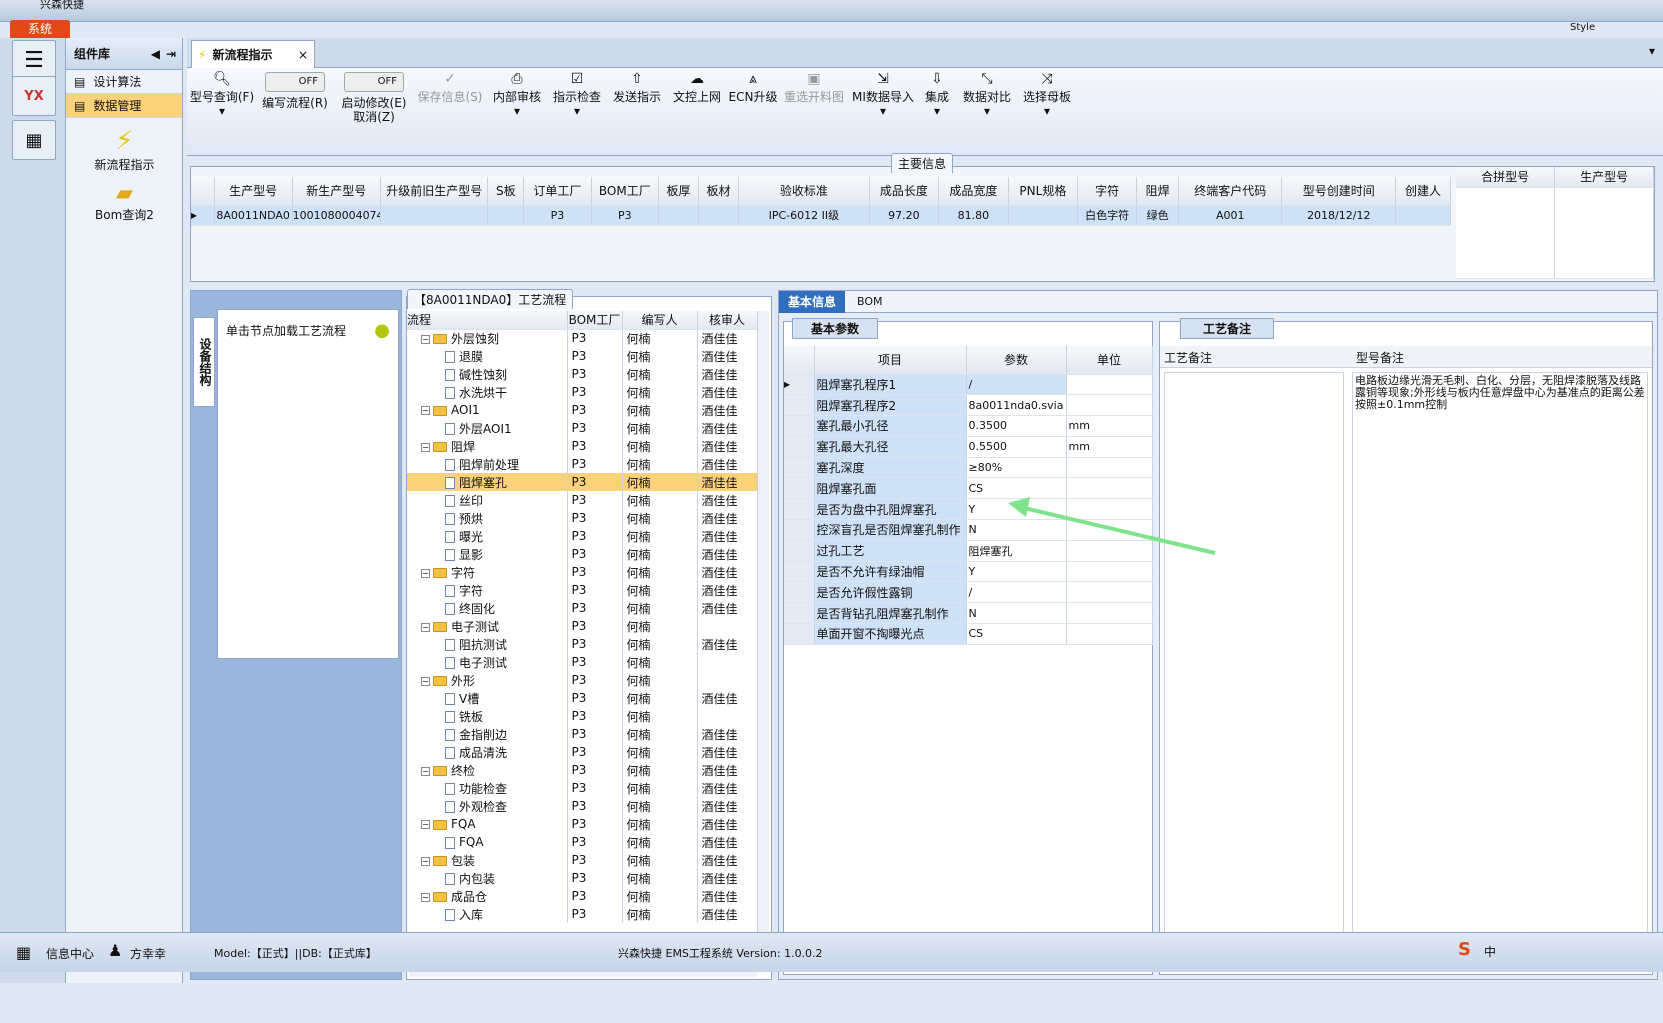 This screenshot has width=1663, height=1023. What do you see at coordinates (1254, 671) in the screenshot?
I see `process-note-field` at bounding box center [1254, 671].